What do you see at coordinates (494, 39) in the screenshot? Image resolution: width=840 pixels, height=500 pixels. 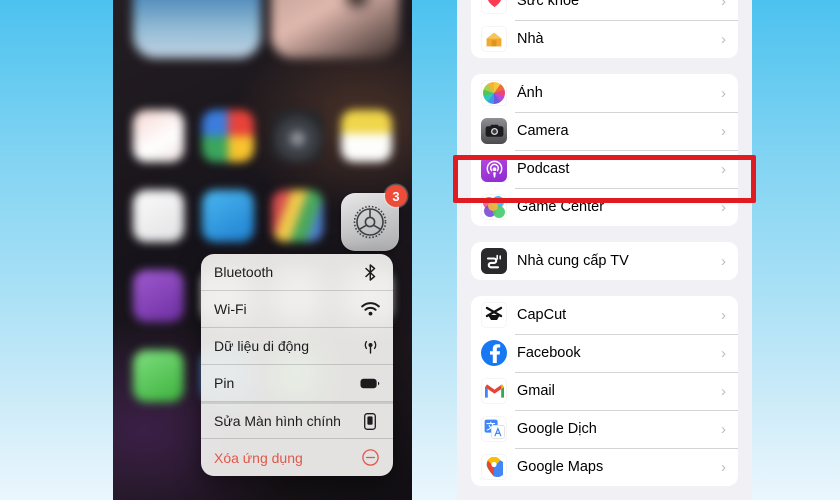 I see `home-icon` at bounding box center [494, 39].